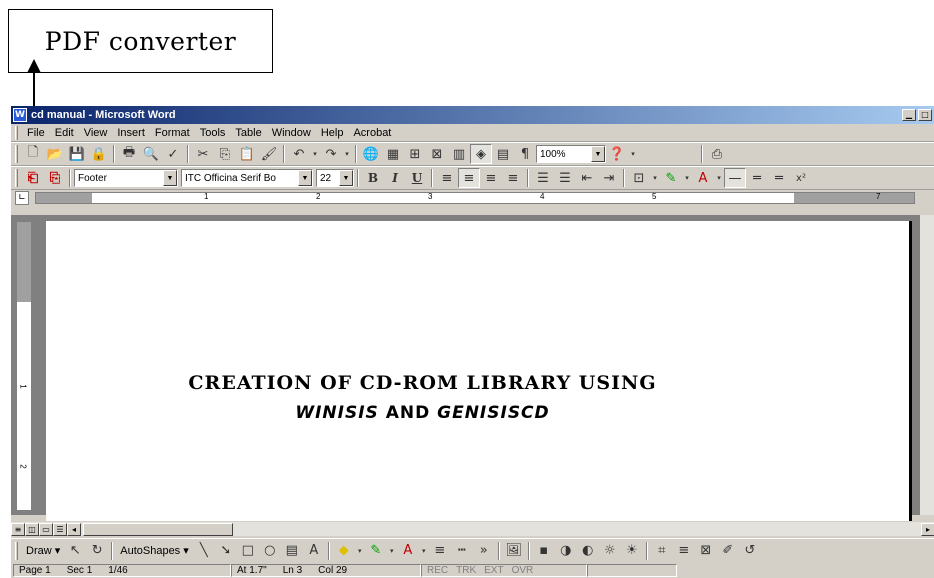 The image size is (934, 578). I want to click on fill-color-icon: ◆, so click(344, 551).